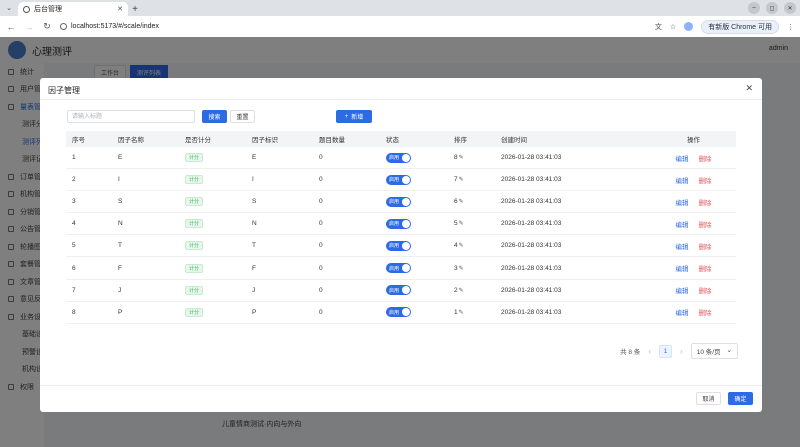 Image resolution: width=800 pixels, height=447 pixels. What do you see at coordinates (392, 140) in the screenshot?
I see `col-header: 状态` at bounding box center [392, 140].